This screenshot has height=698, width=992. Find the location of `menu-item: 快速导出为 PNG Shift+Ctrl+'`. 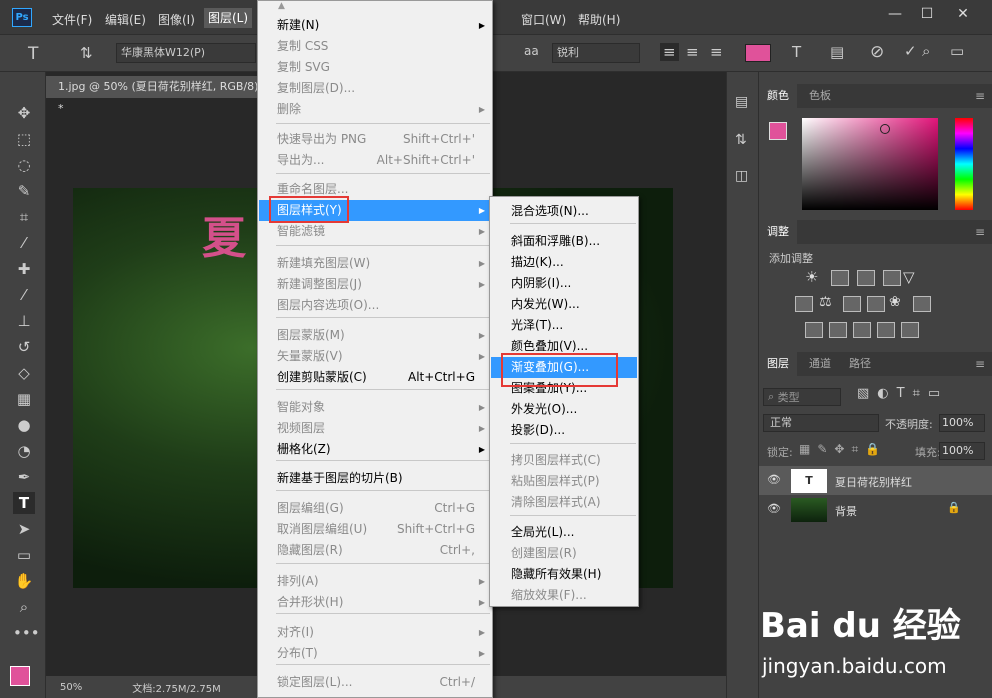

menu-item: 快速导出为 PNG Shift+Ctrl+' is located at coordinates (375, 139).